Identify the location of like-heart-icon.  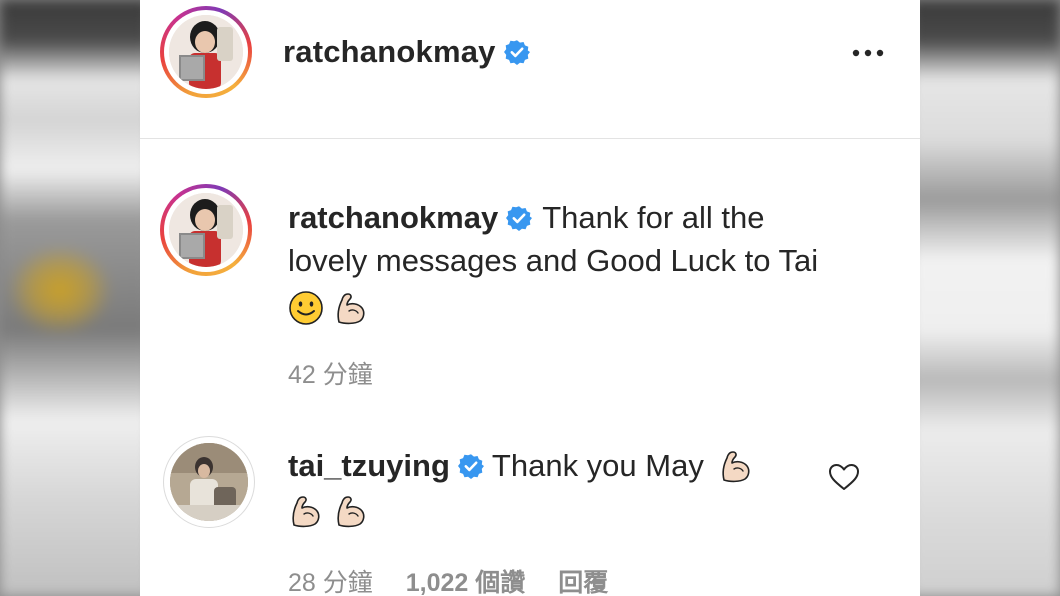
(844, 477).